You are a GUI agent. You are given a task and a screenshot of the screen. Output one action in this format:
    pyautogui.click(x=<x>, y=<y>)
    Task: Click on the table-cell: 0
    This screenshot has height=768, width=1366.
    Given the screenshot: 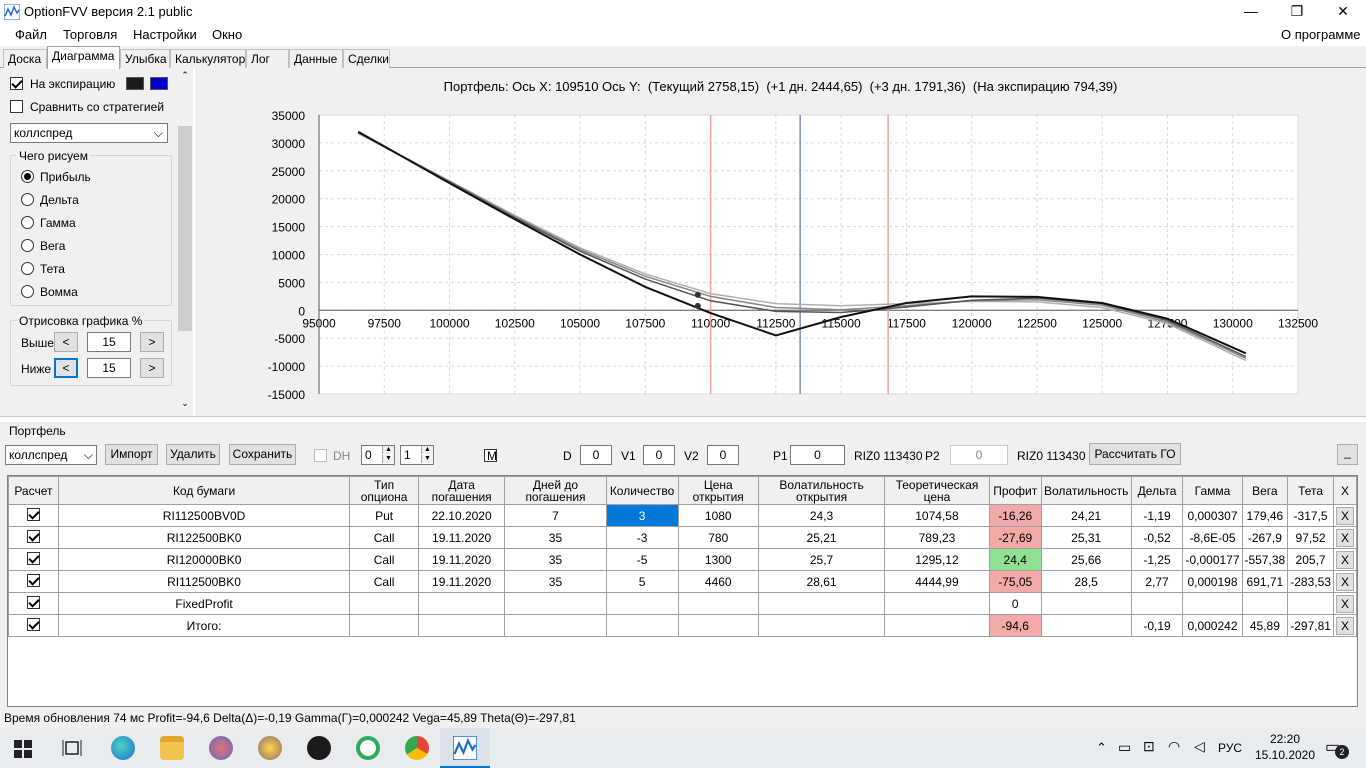 What is the action you would take?
    pyautogui.click(x=1015, y=603)
    